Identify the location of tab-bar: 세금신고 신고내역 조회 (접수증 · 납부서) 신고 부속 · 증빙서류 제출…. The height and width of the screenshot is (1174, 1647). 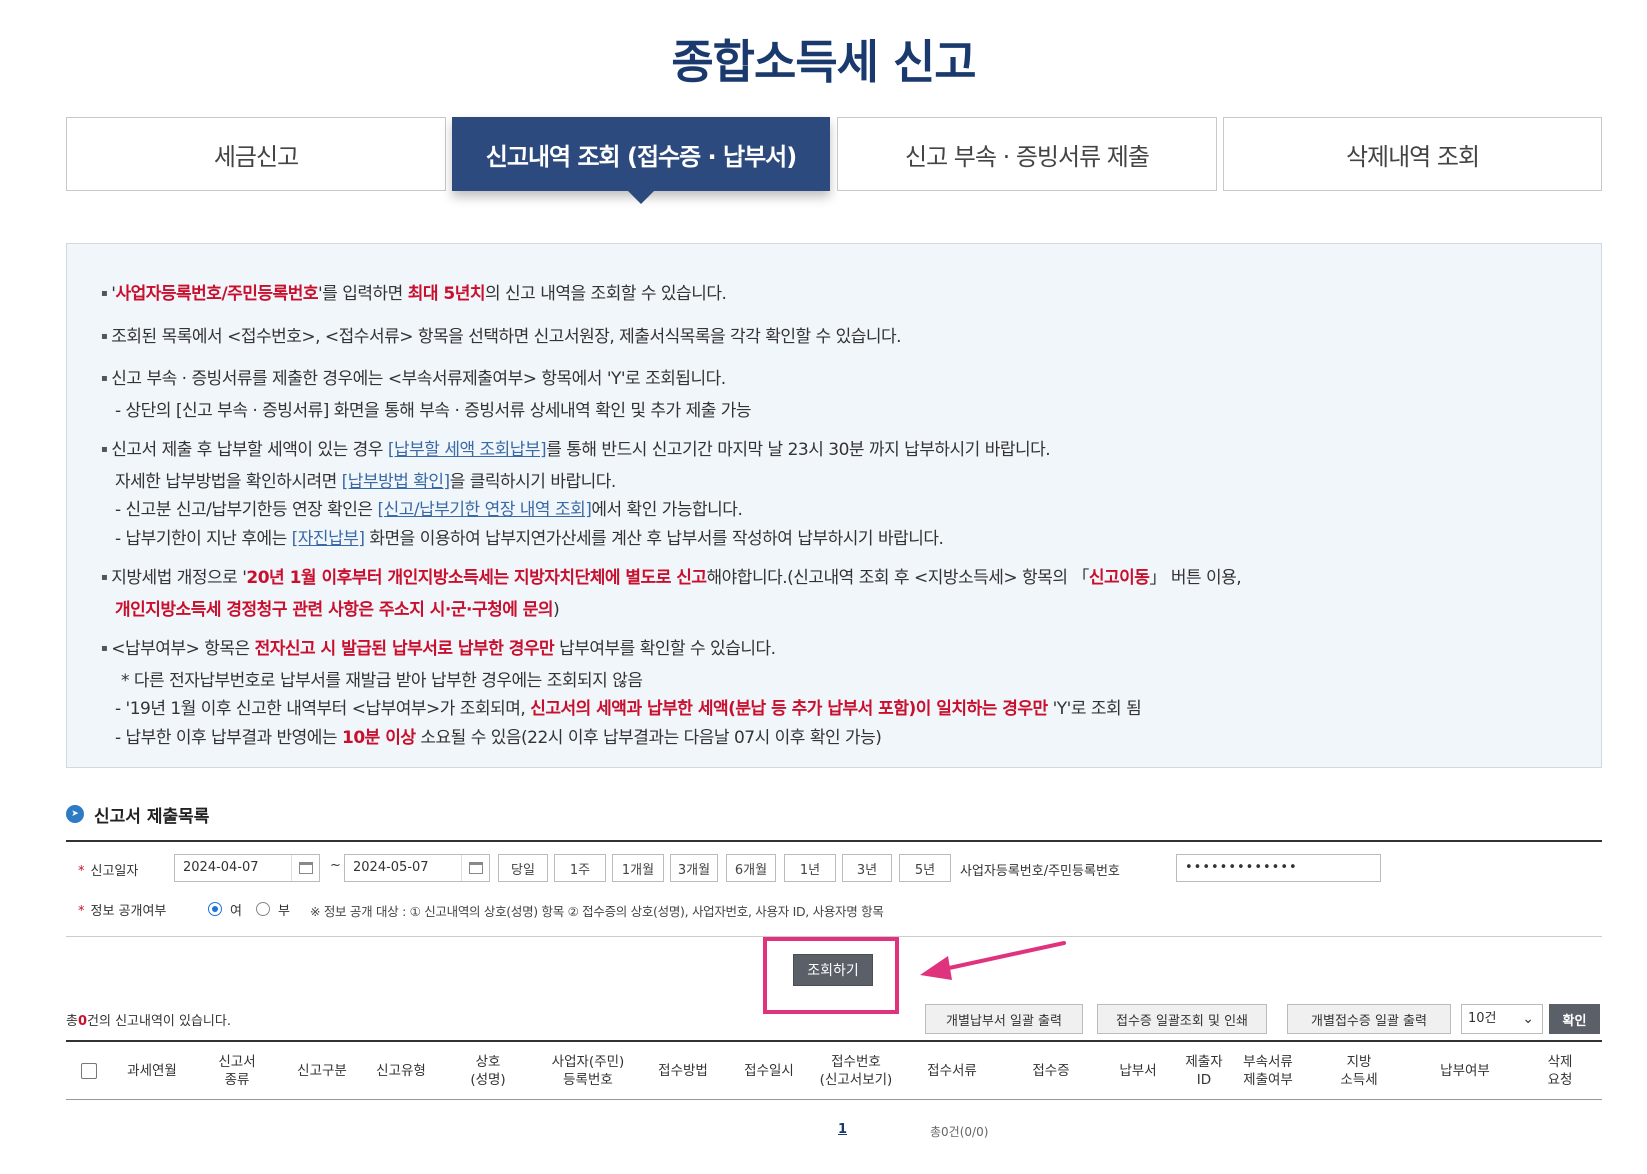
(834, 160).